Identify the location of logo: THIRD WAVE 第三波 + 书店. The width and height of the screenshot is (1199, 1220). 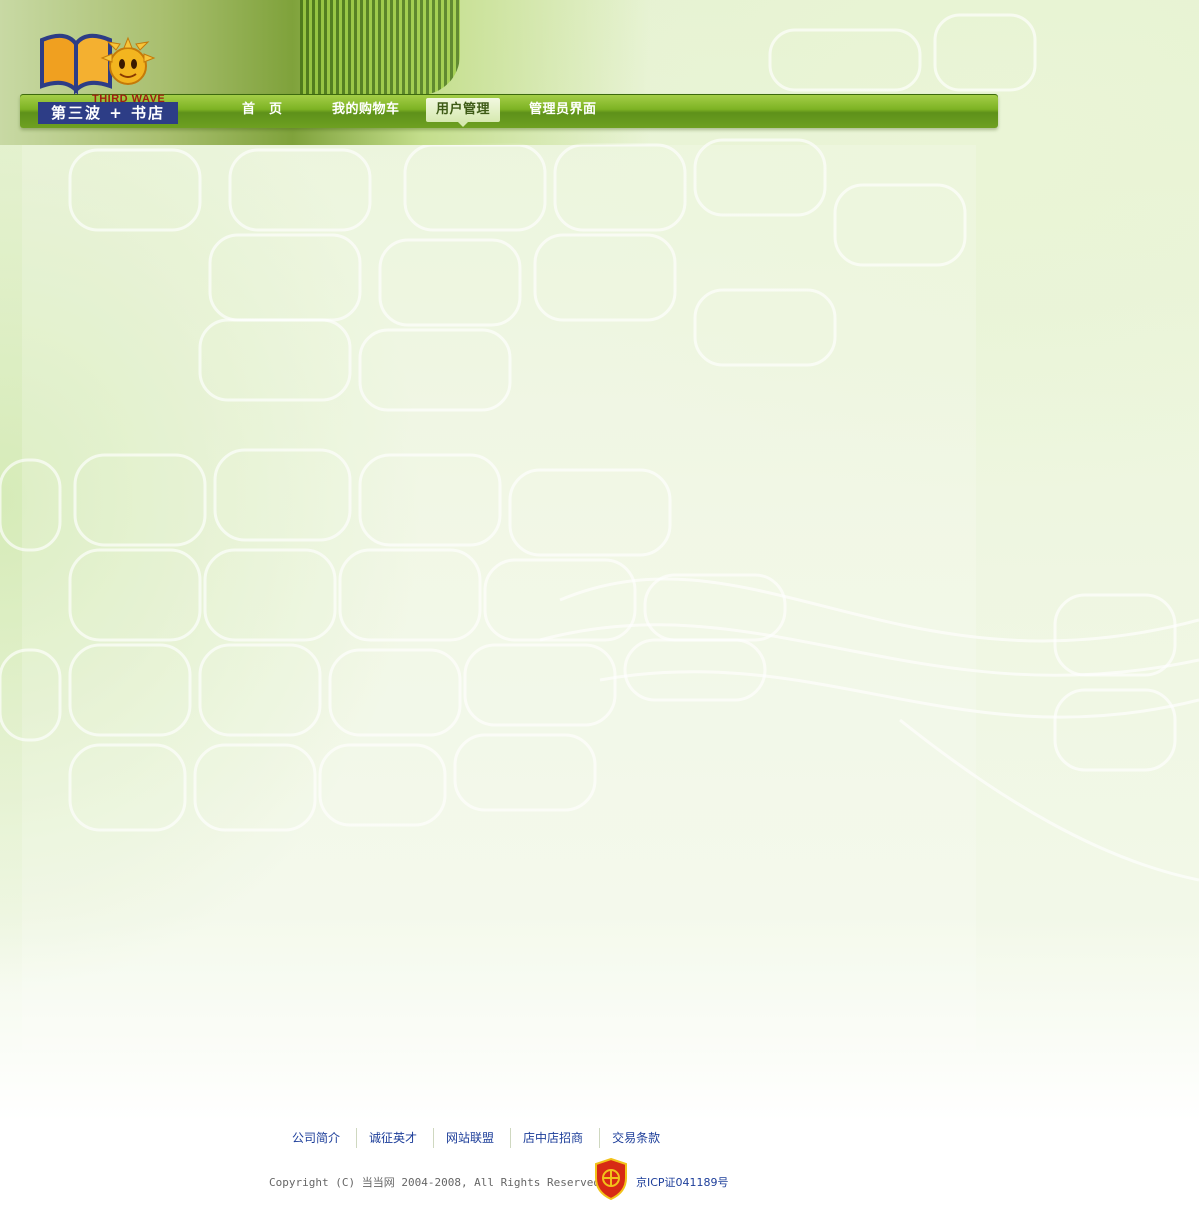
(108, 79).